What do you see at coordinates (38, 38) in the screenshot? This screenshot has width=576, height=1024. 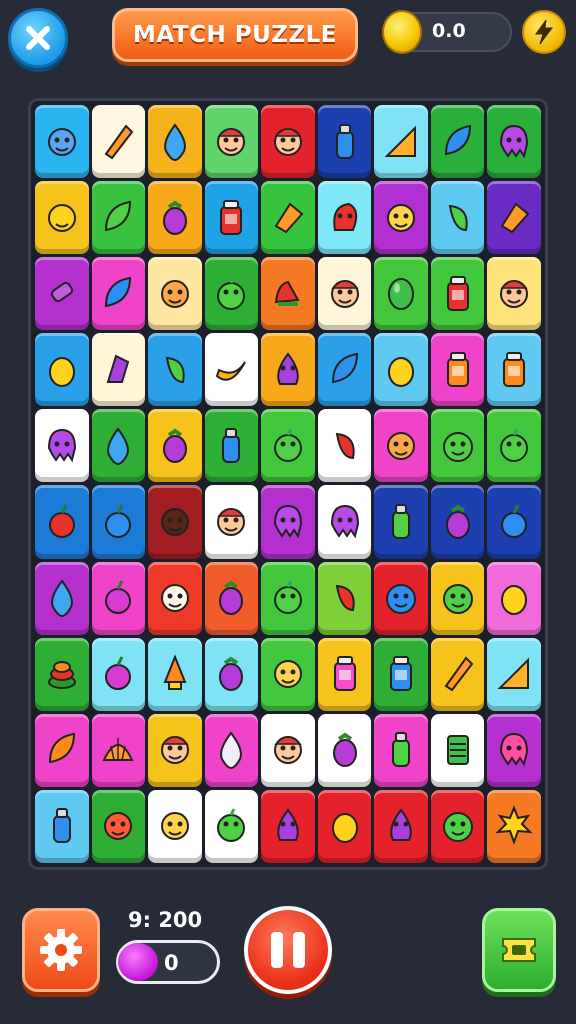 I see `close-button` at bounding box center [38, 38].